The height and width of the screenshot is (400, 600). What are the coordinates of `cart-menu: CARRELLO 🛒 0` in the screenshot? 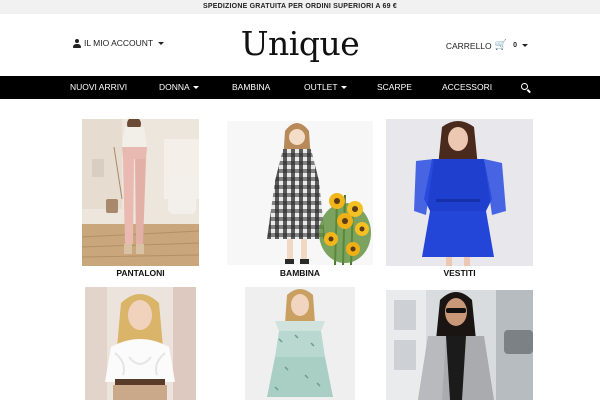 It's located at (487, 45).